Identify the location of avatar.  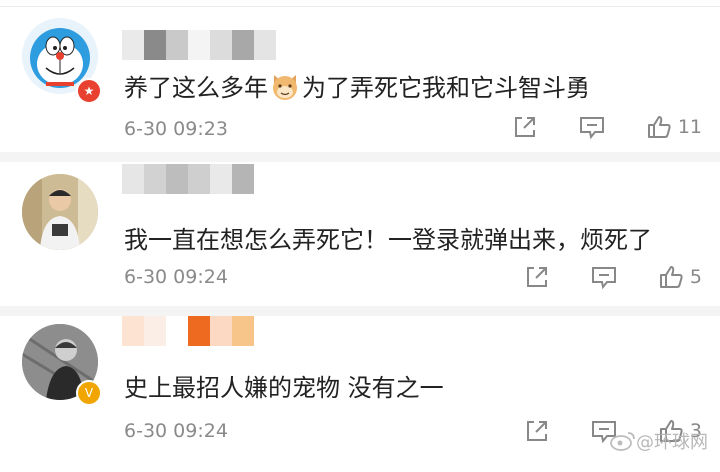
(60, 212).